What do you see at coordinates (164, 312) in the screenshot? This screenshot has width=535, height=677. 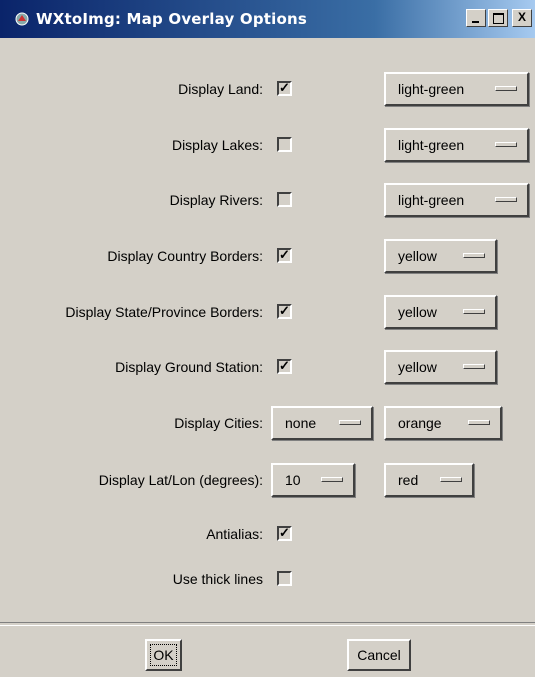 I see `label-display-state-borders: Display State/Province Borders:` at bounding box center [164, 312].